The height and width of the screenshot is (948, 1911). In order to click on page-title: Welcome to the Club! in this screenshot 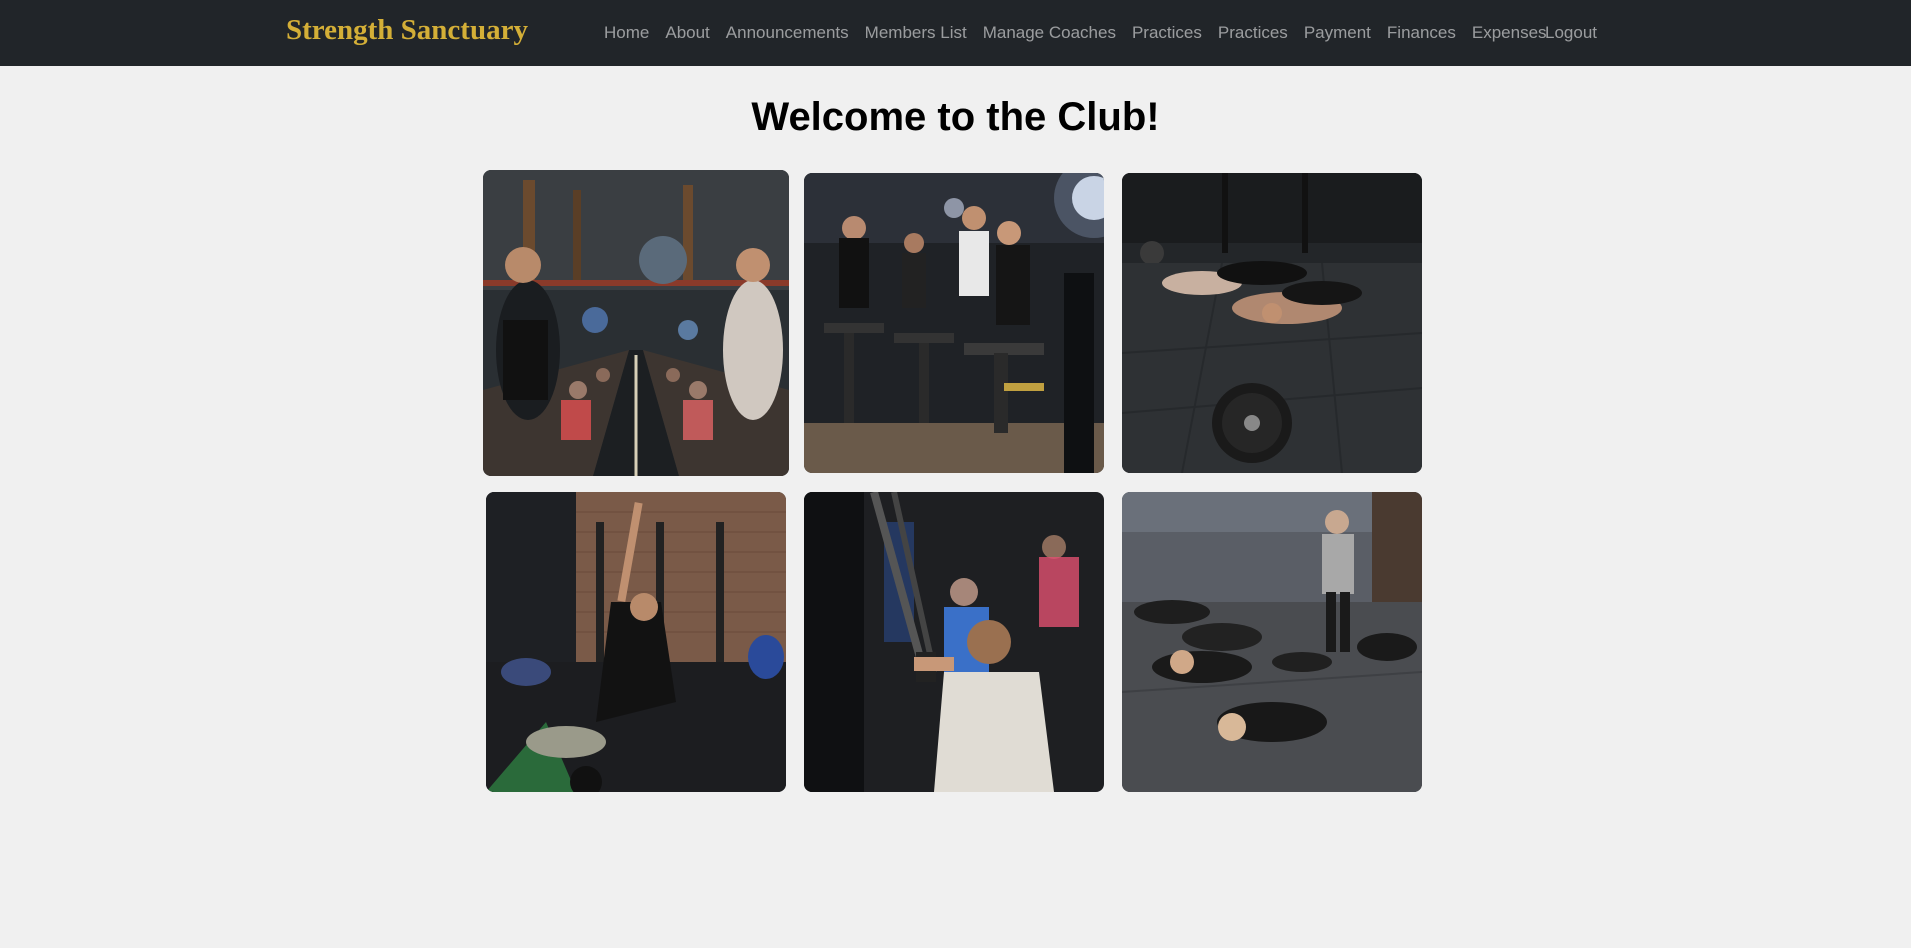, I will do `click(955, 117)`.